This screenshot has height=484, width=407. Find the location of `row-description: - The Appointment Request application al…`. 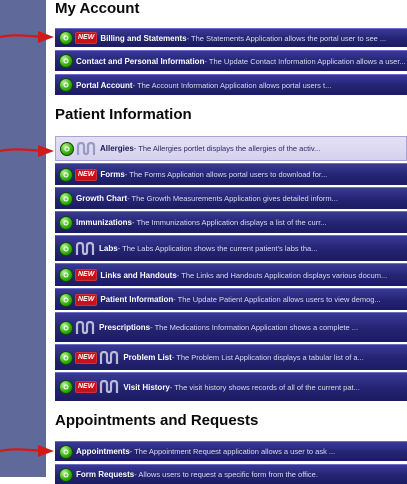

row-description: - The Appointment Request application al… is located at coordinates (232, 451).